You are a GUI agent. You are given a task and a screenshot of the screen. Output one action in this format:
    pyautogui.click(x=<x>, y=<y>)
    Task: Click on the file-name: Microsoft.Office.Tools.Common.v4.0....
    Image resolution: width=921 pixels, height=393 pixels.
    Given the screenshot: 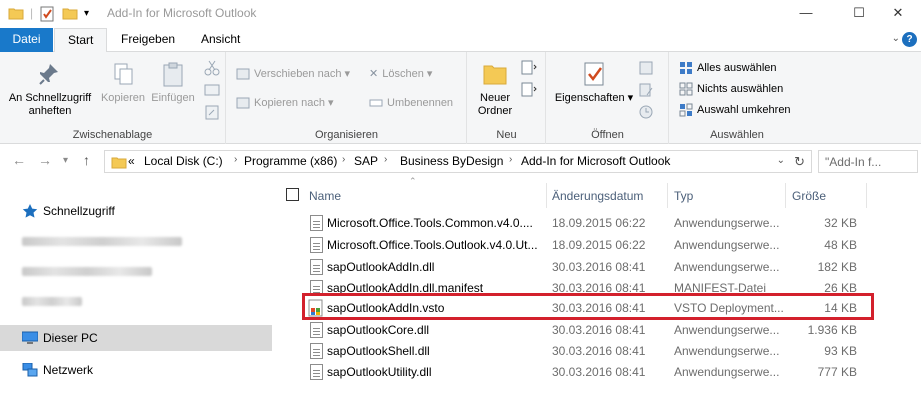 What is the action you would take?
    pyautogui.click(x=430, y=223)
    